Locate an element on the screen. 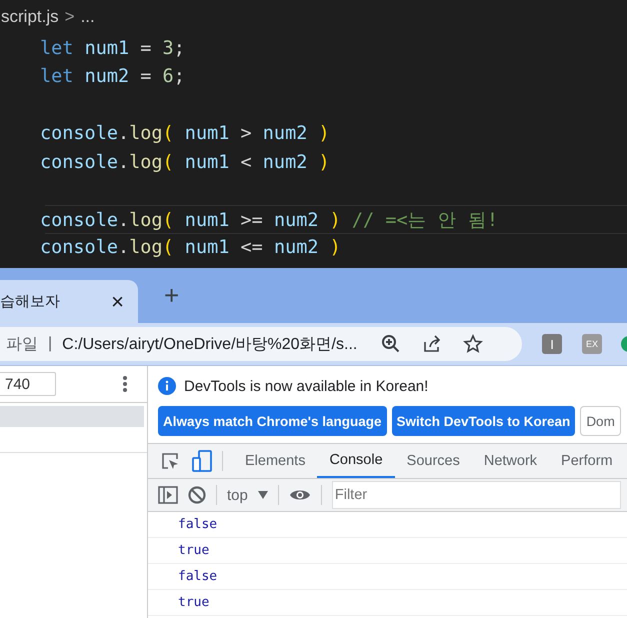 The image size is (627, 618). width-field: 740 is located at coordinates (28, 384).